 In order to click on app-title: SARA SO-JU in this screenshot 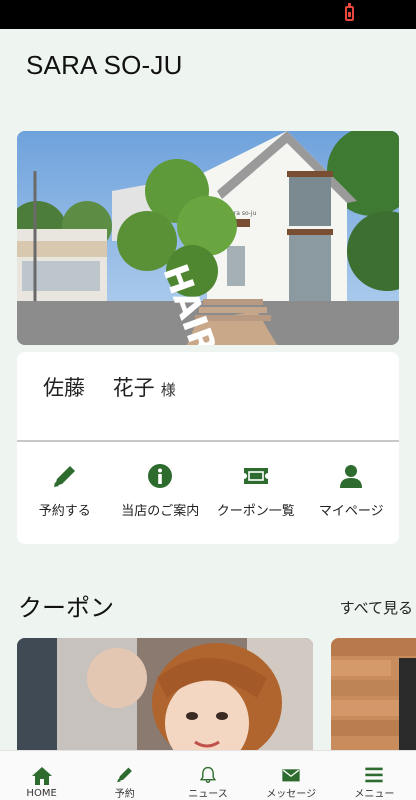, I will do `click(104, 65)`.